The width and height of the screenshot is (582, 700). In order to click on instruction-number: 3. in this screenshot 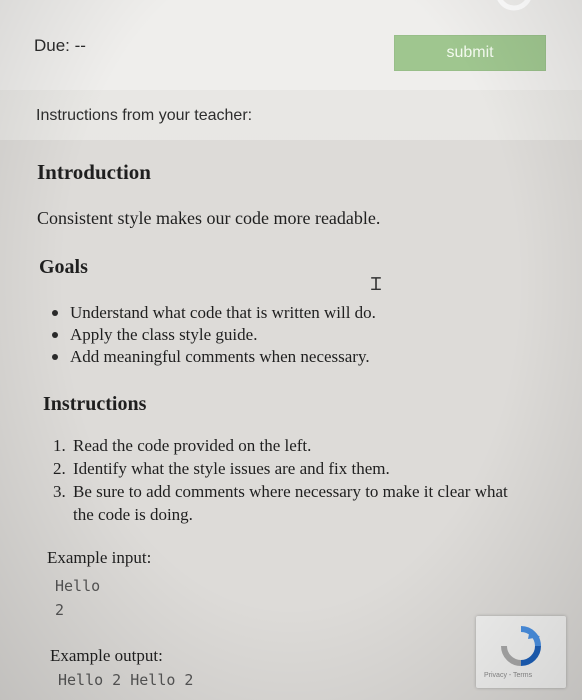, I will do `click(59, 491)`.